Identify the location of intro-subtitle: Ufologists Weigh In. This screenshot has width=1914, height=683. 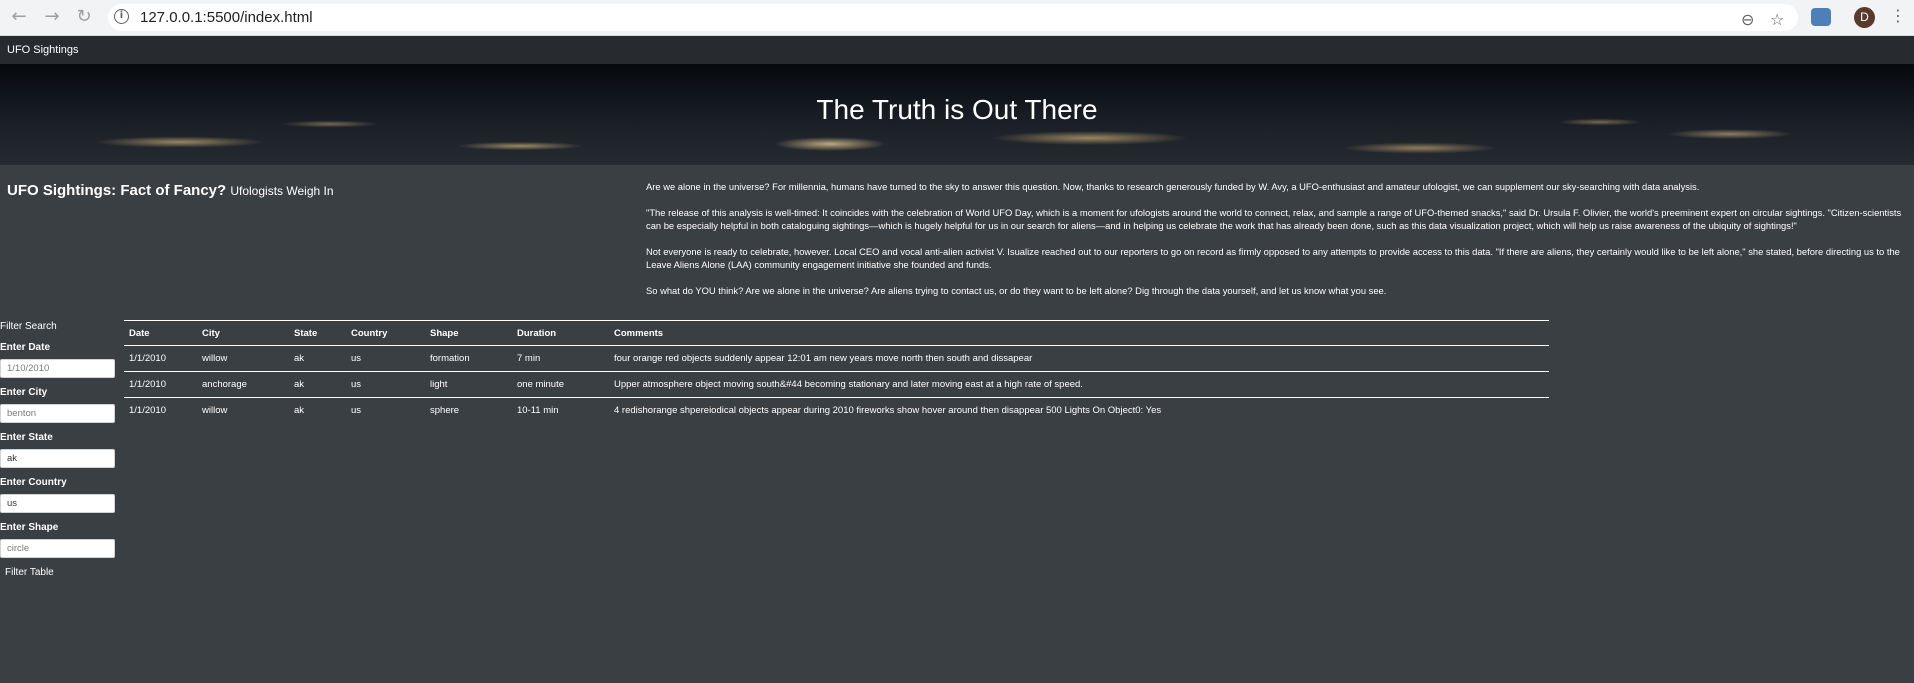
(282, 191).